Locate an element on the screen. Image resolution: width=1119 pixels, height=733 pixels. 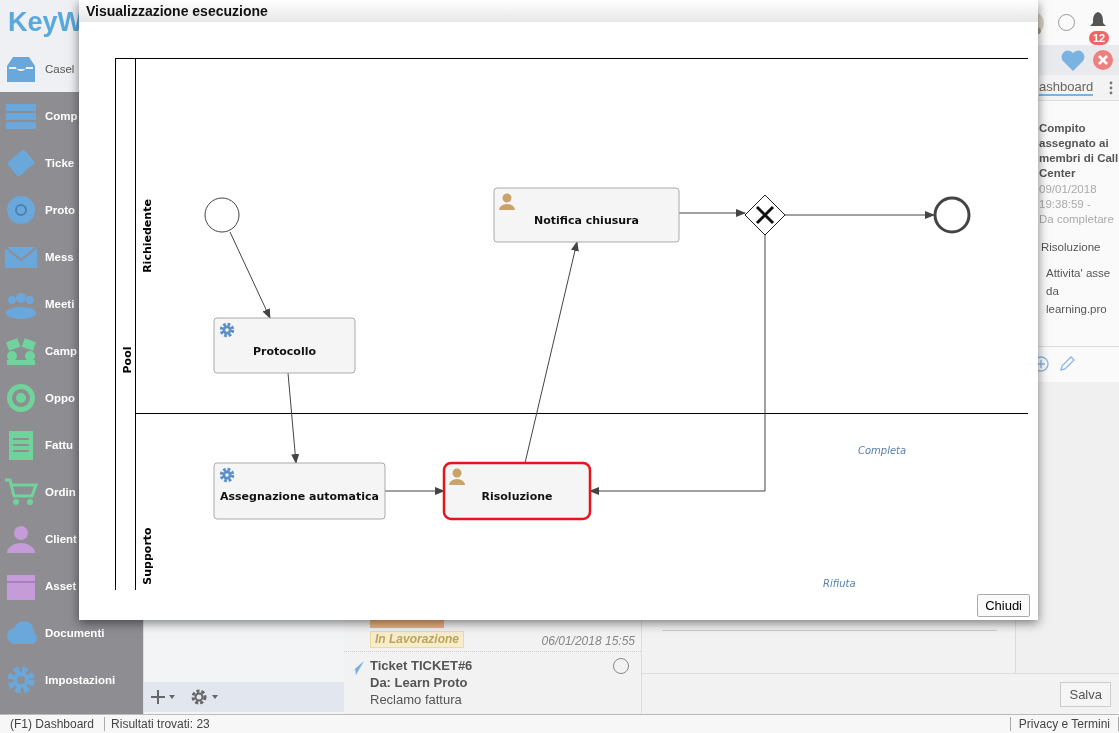
sidebar-item: Client is located at coordinates (71, 538).